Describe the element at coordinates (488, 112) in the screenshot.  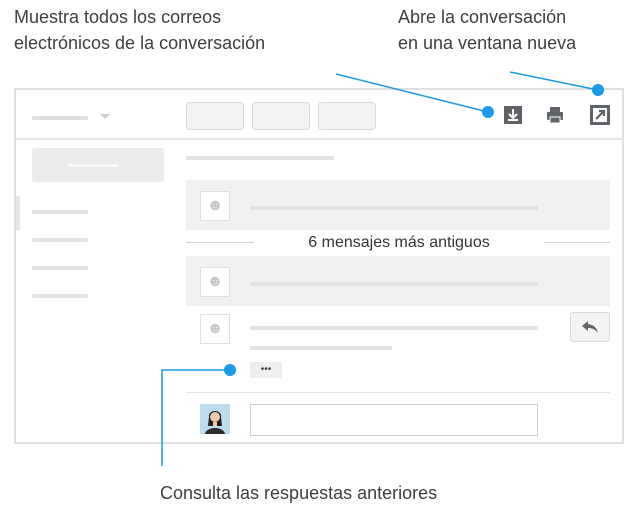
I see `callout-dot-expand-all` at that location.